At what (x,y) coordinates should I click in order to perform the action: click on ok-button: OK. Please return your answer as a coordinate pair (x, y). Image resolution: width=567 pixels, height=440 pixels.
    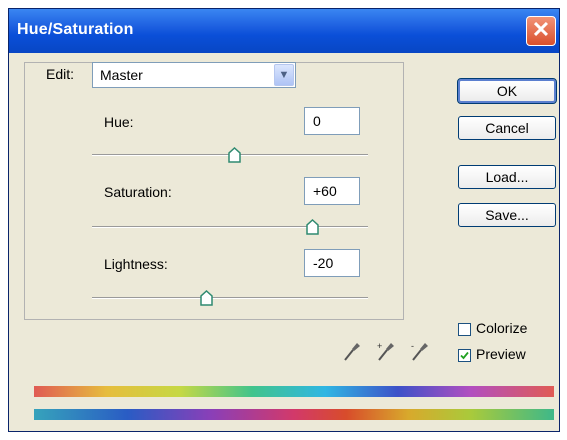
    Looking at the image, I should click on (507, 91).